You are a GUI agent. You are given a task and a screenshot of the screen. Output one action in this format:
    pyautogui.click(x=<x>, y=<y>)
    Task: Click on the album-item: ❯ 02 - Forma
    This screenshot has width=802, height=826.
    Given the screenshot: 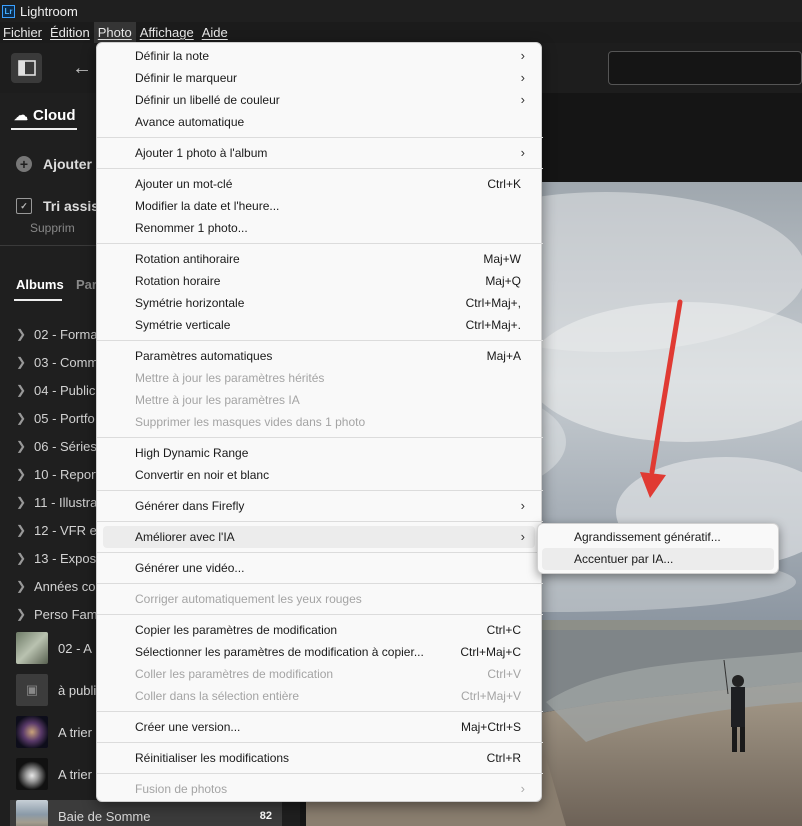 What is the action you would take?
    pyautogui.click(x=57, y=334)
    